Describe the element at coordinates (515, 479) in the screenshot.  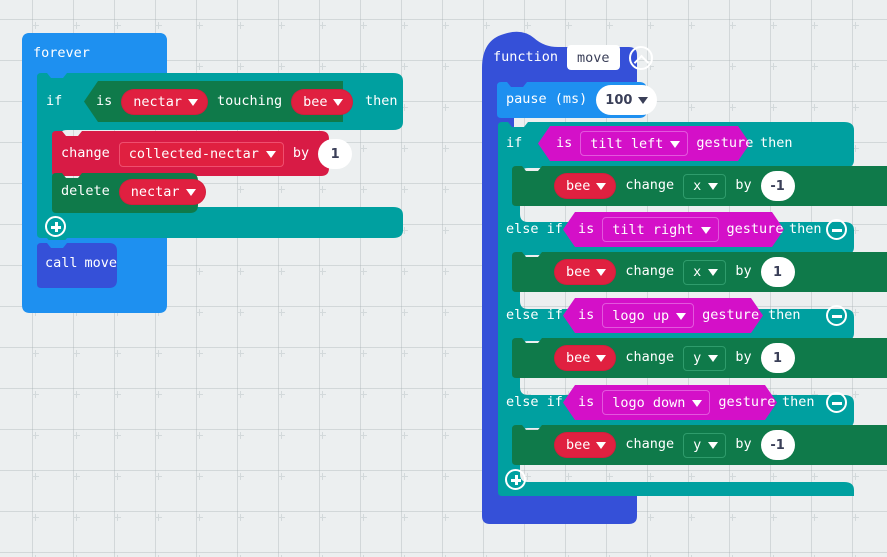
I see `add-branch-button-right` at that location.